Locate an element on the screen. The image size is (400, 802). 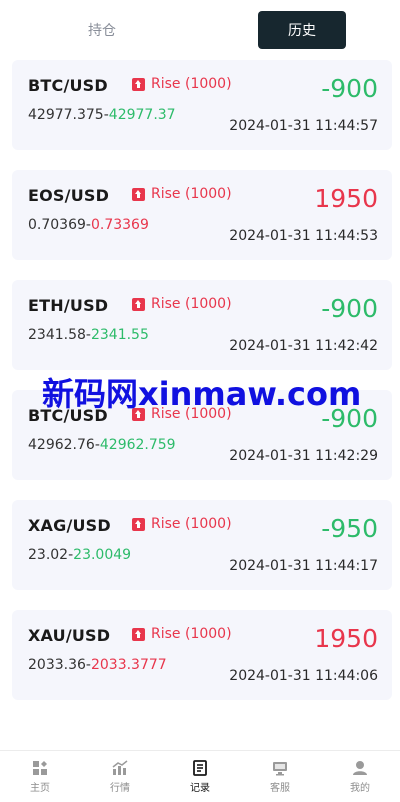
home-icon is located at coordinates (40, 768).